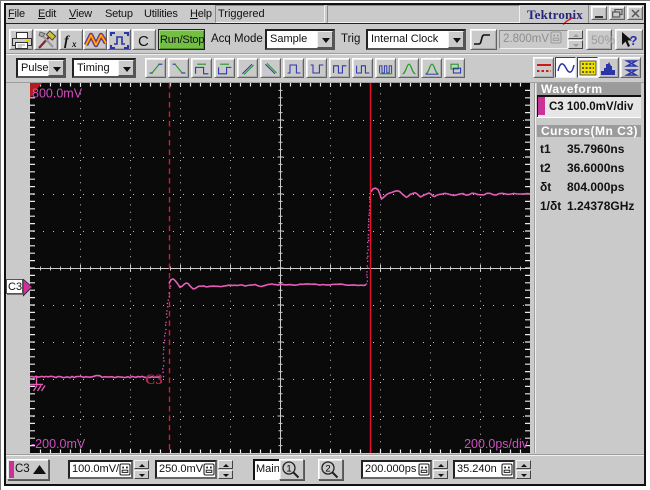  I want to click on svg-text: x, so click(74, 44).